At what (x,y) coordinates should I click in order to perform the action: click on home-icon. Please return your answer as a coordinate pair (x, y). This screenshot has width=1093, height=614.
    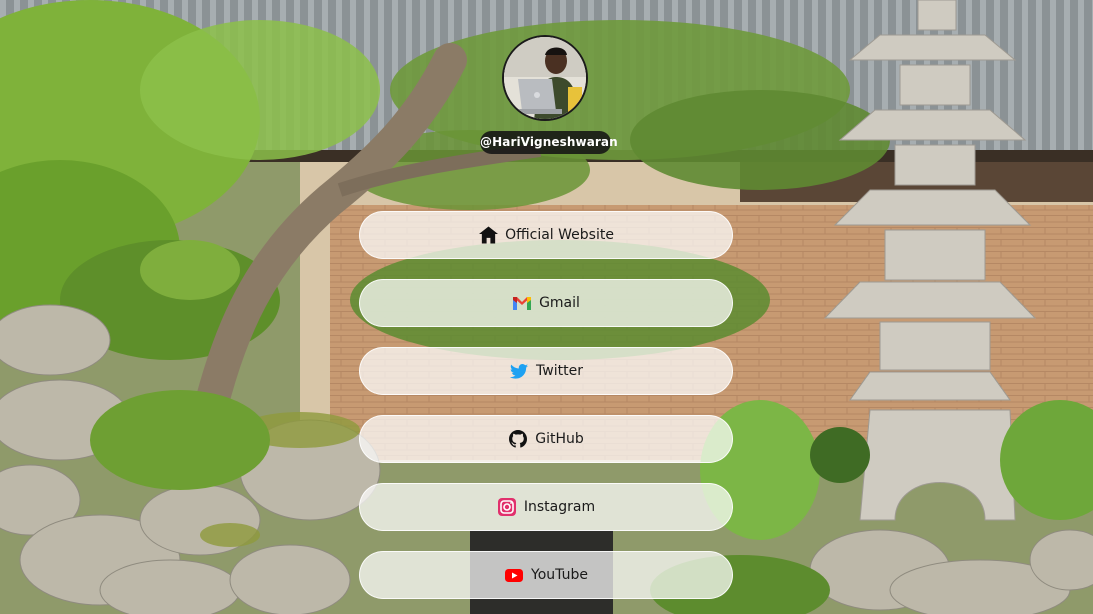
    Looking at the image, I should click on (488, 235).